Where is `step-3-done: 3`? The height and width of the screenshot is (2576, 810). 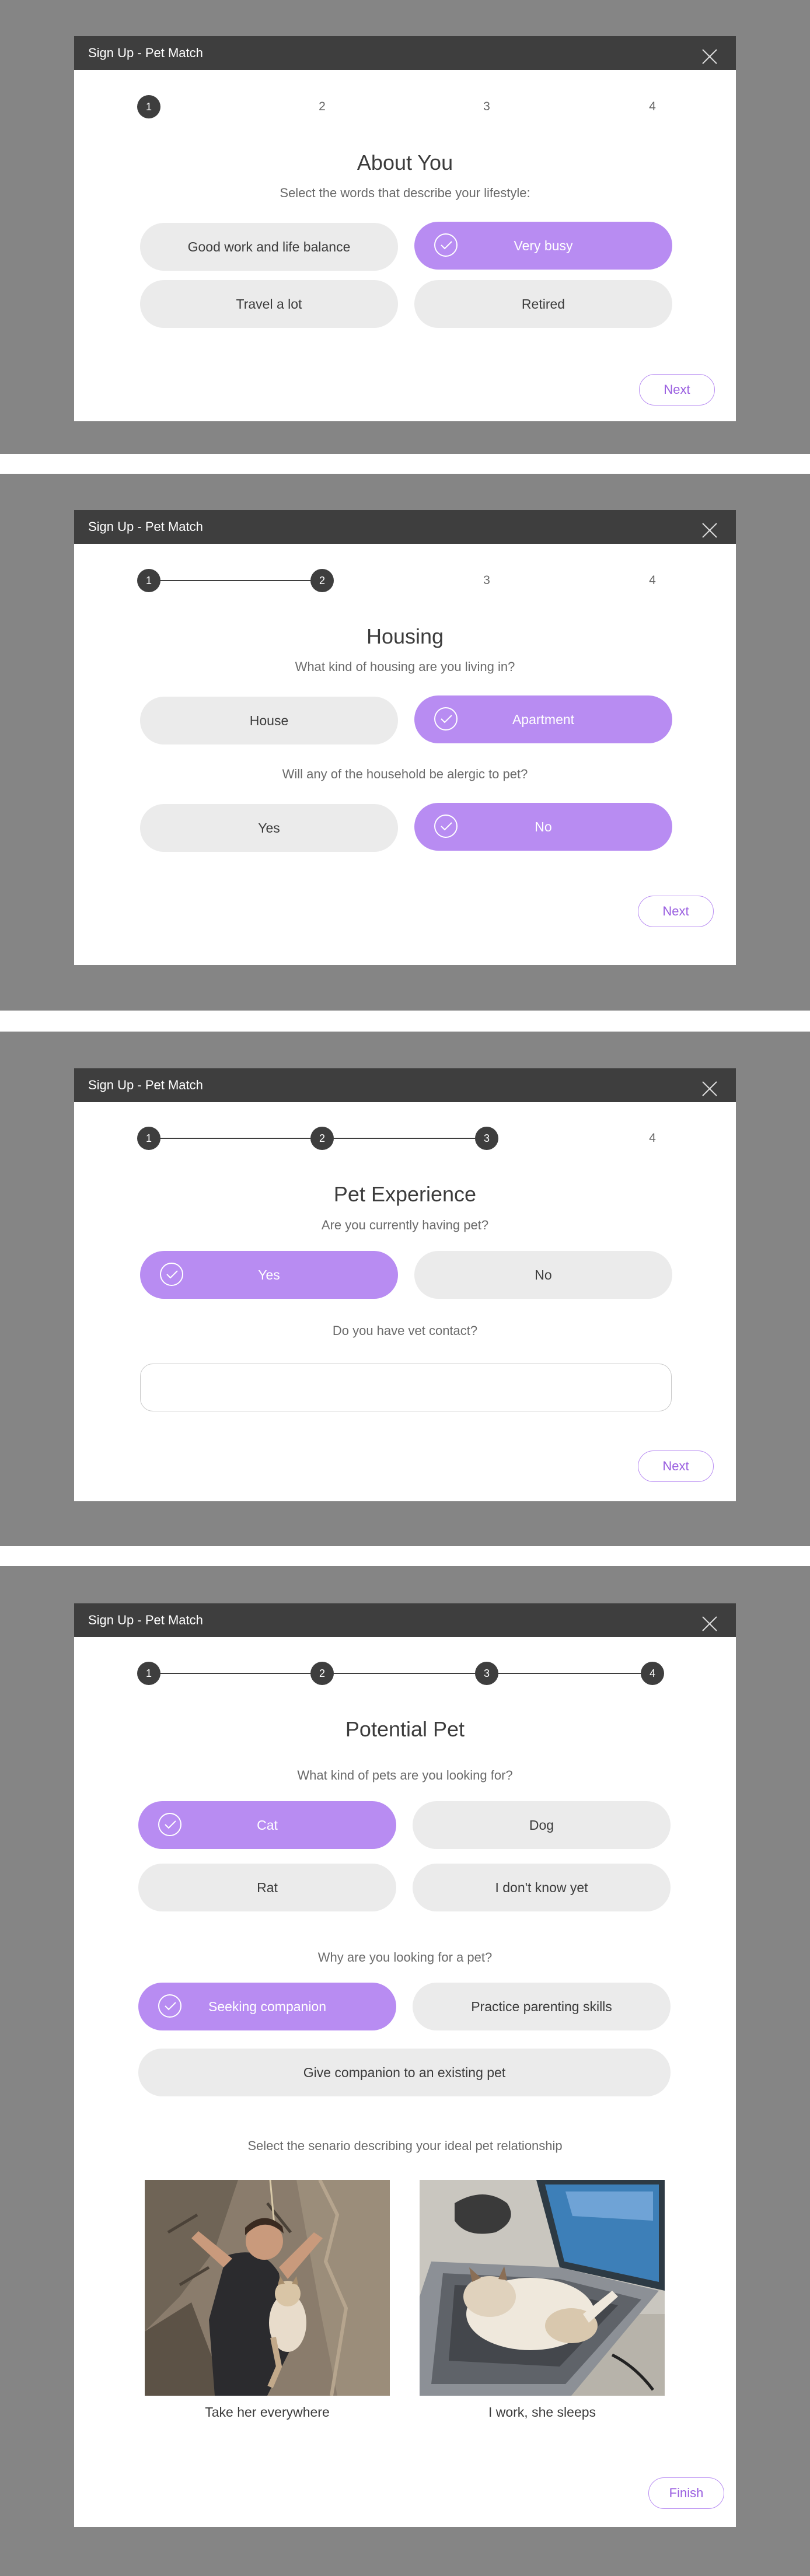
step-3-done: 3 is located at coordinates (487, 1673).